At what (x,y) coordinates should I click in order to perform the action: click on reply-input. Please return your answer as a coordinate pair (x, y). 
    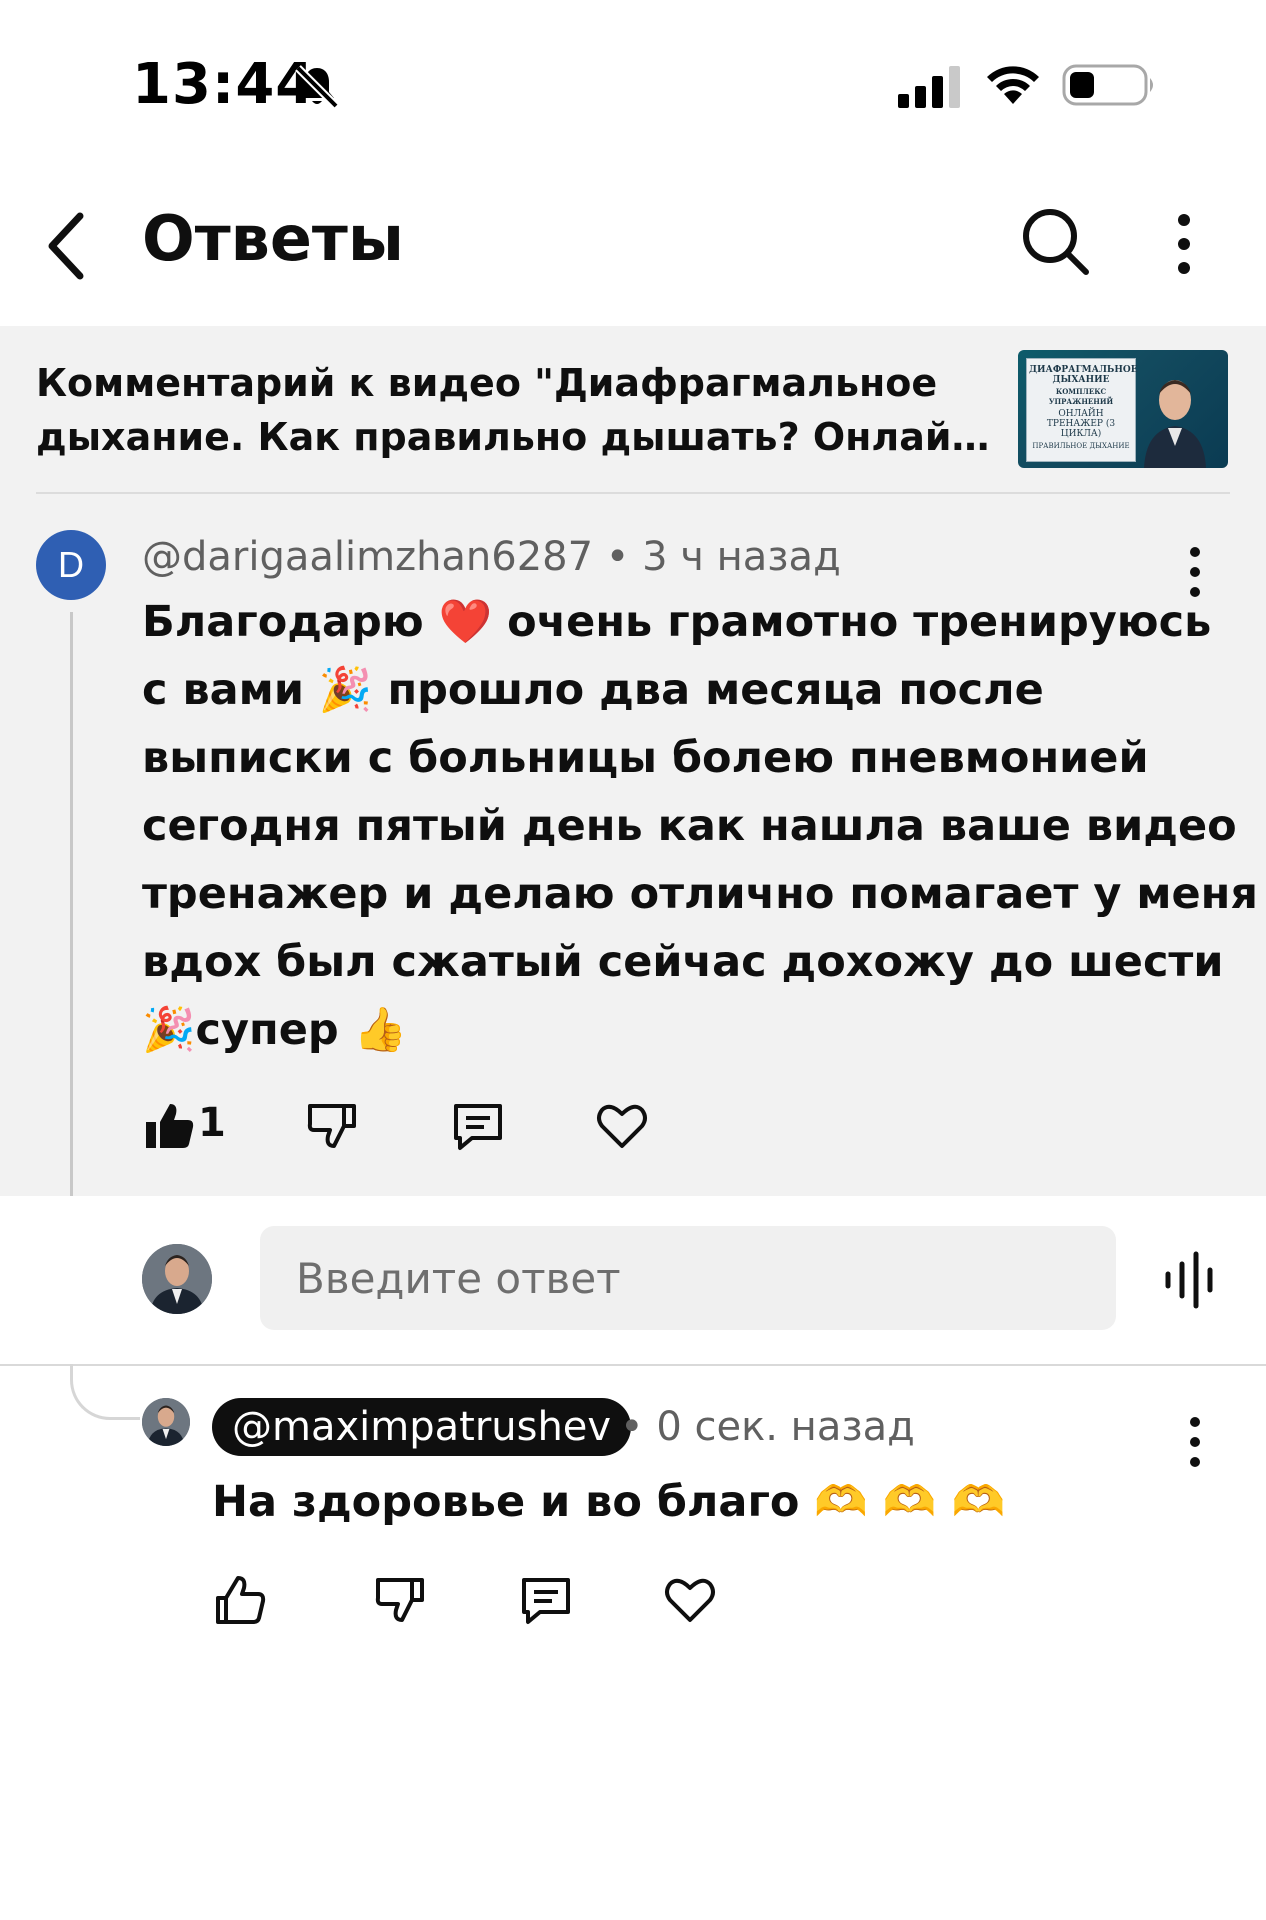
    Looking at the image, I should click on (688, 1278).